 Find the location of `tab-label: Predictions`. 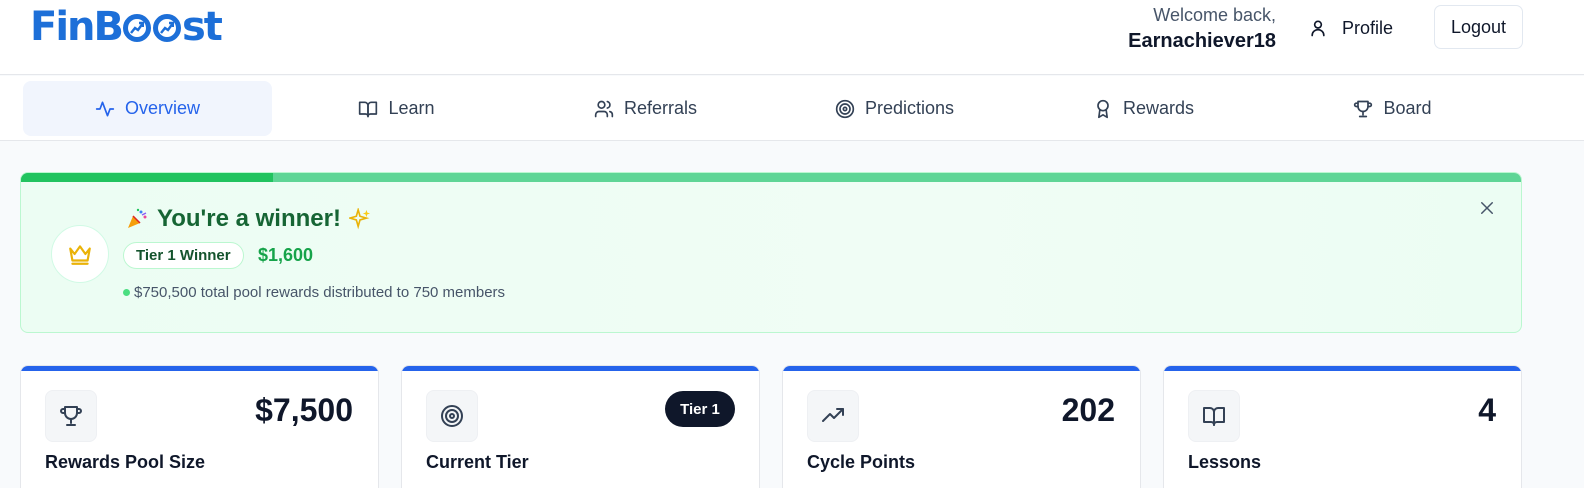

tab-label: Predictions is located at coordinates (909, 108).